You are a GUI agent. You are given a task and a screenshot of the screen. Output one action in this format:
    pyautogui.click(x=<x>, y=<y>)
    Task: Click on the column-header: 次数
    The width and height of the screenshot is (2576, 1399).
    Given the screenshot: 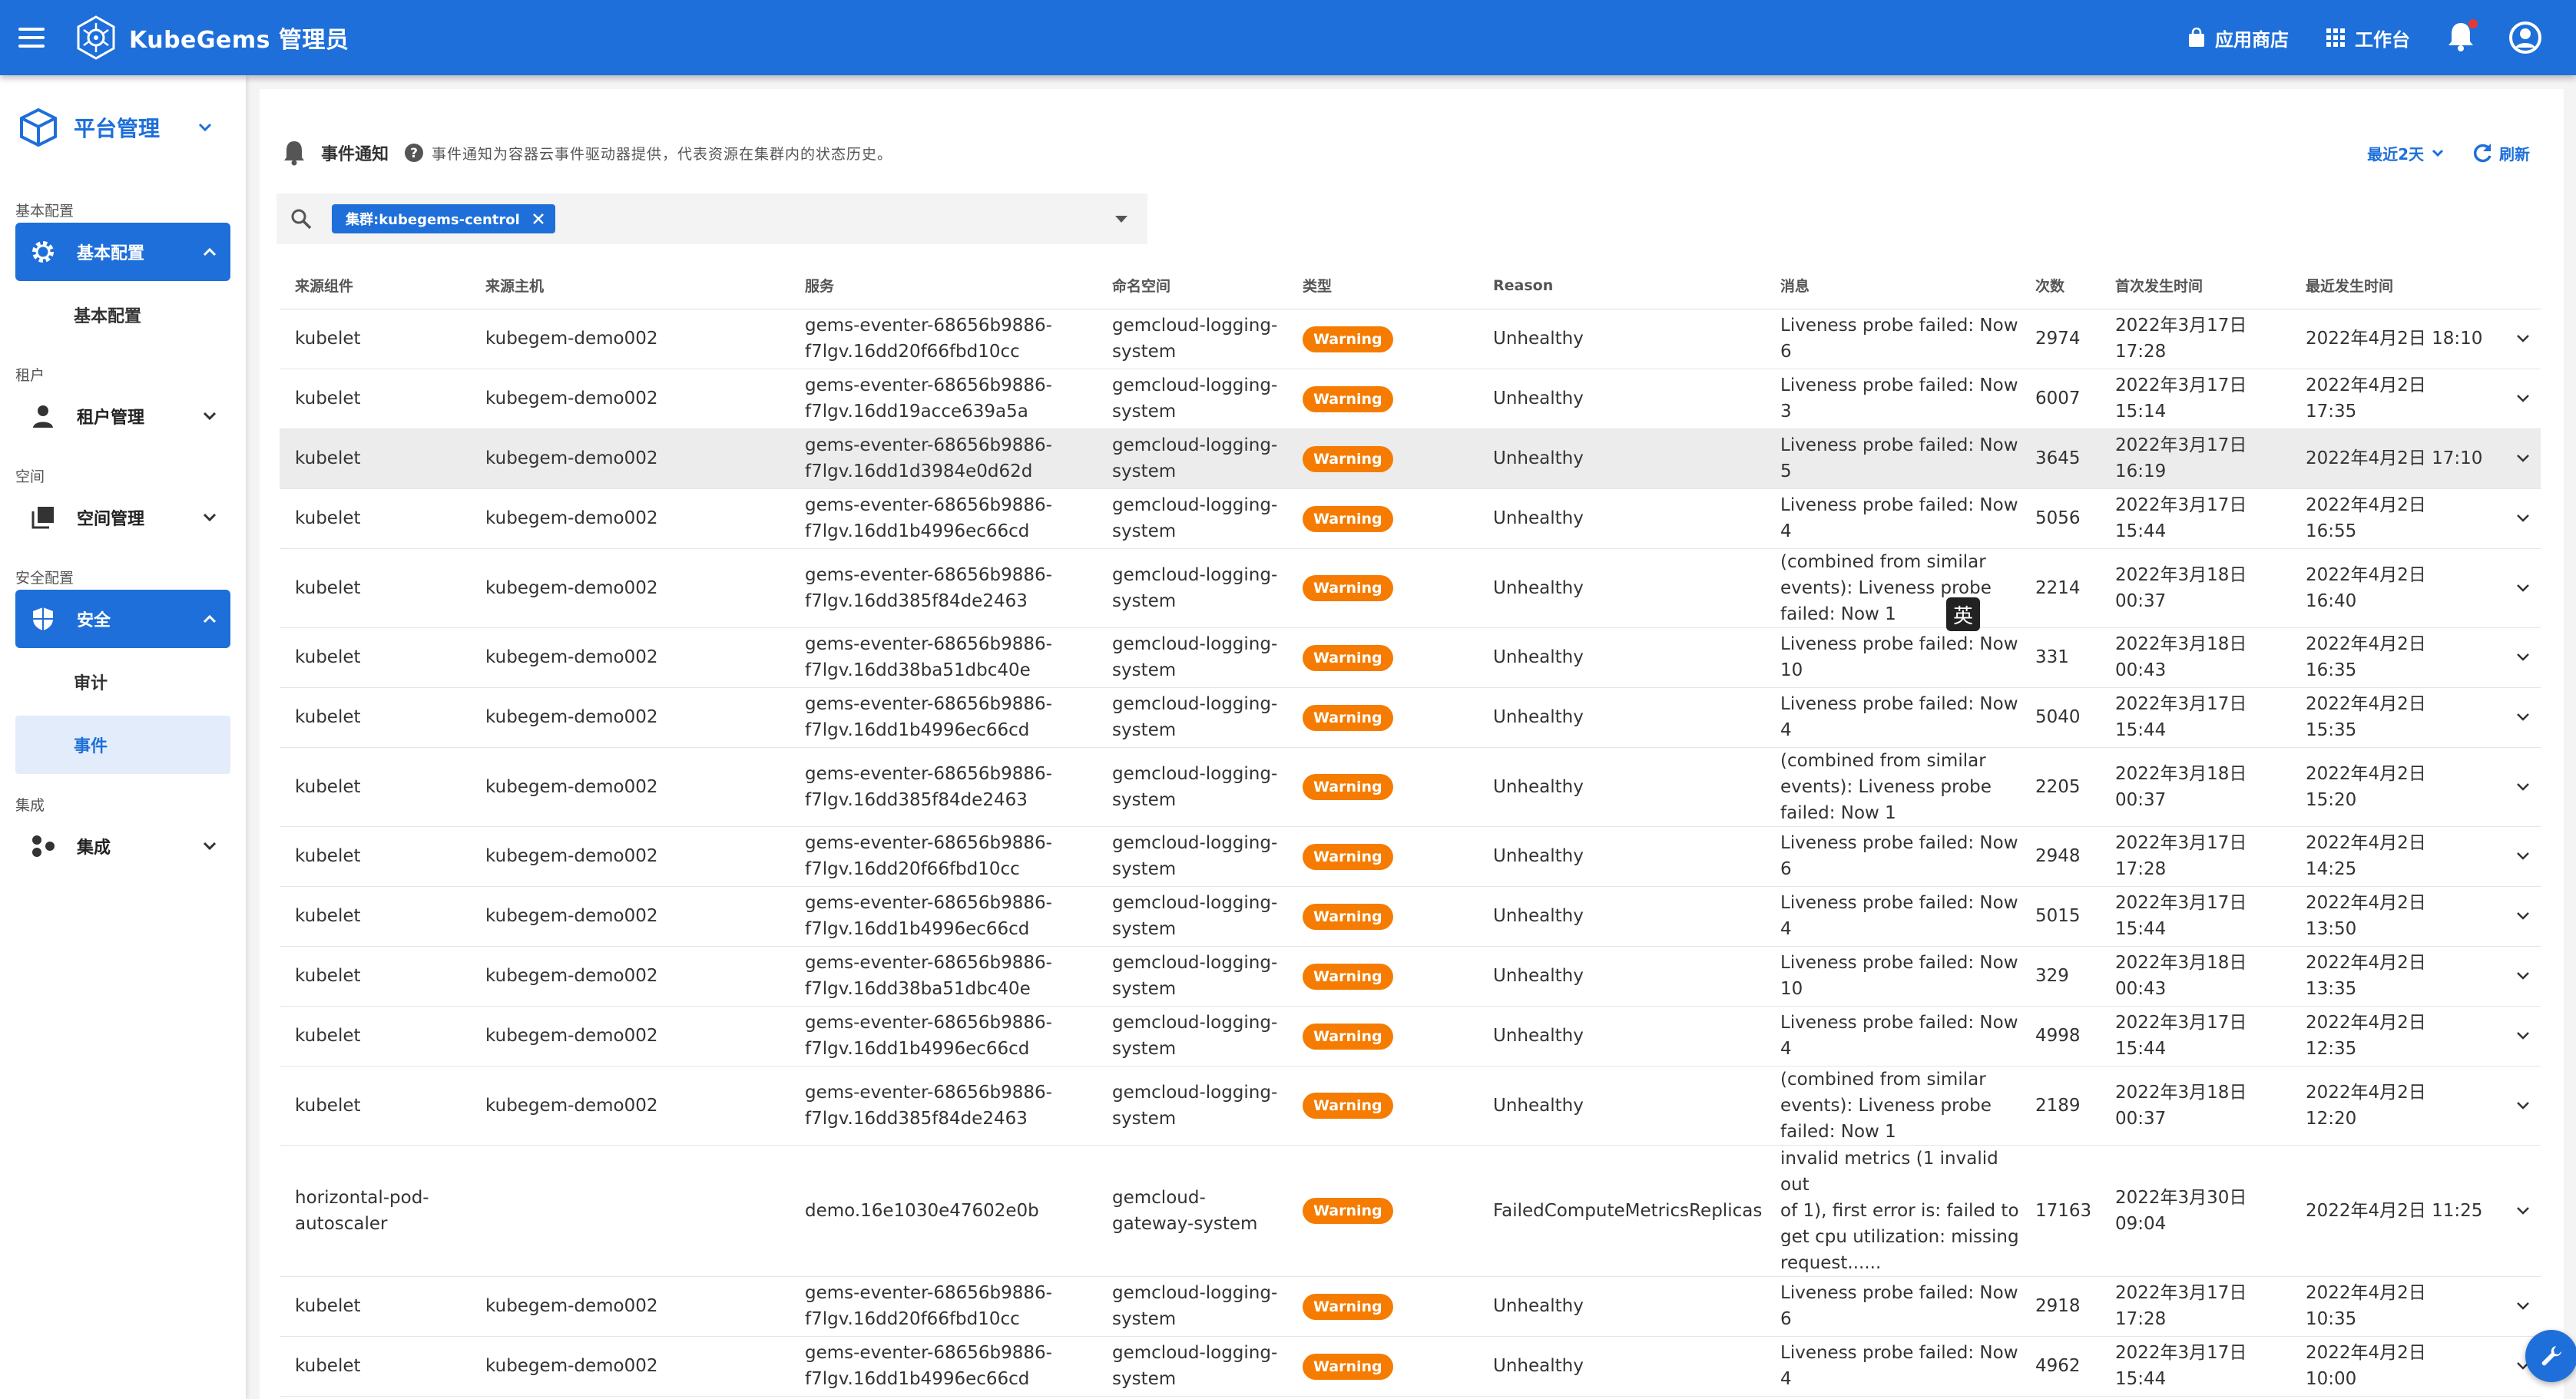 What is the action you would take?
    pyautogui.click(x=2060, y=286)
    